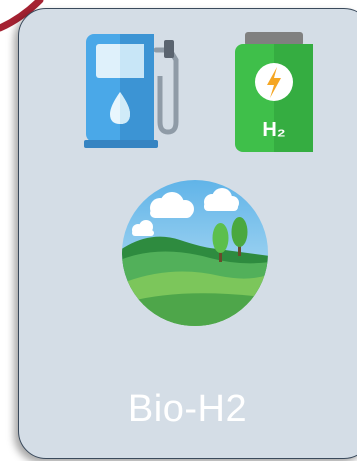 This screenshot has height=461, width=357. What do you see at coordinates (187, 409) in the screenshot?
I see `card-label: Bio-H2` at bounding box center [187, 409].